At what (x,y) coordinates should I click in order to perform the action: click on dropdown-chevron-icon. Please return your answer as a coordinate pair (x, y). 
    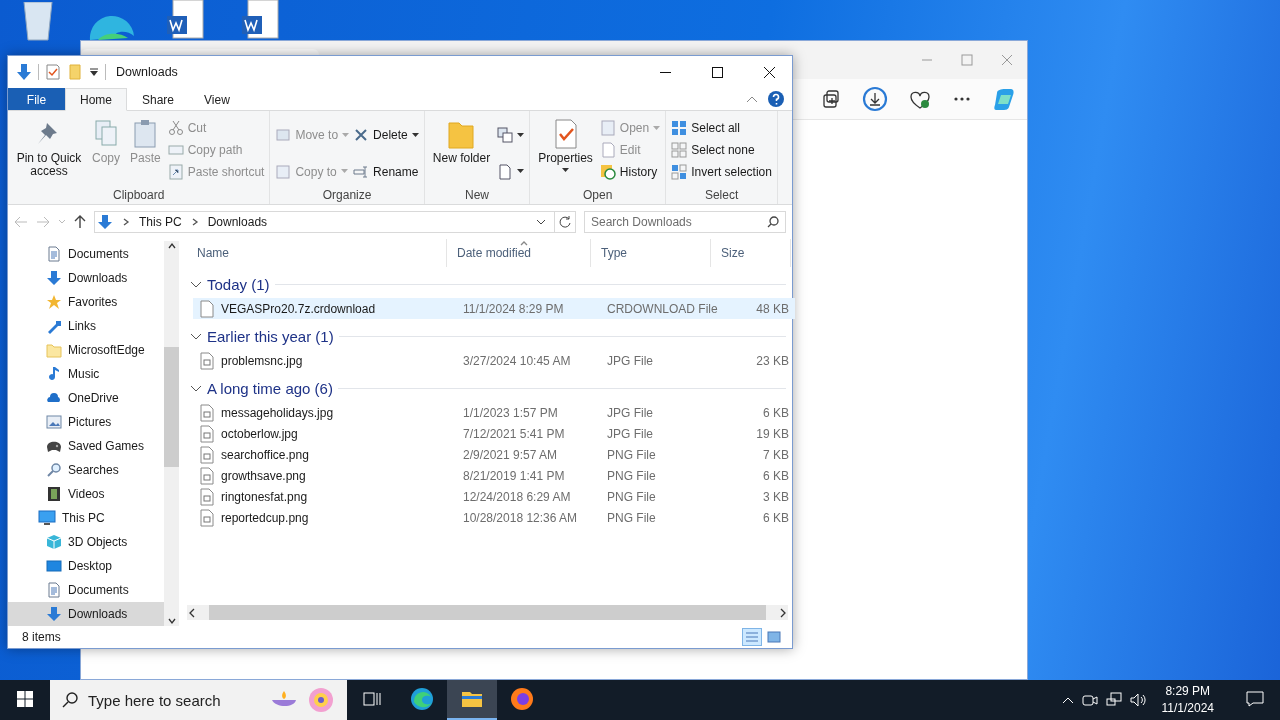
    Looking at the image, I should click on (541, 222).